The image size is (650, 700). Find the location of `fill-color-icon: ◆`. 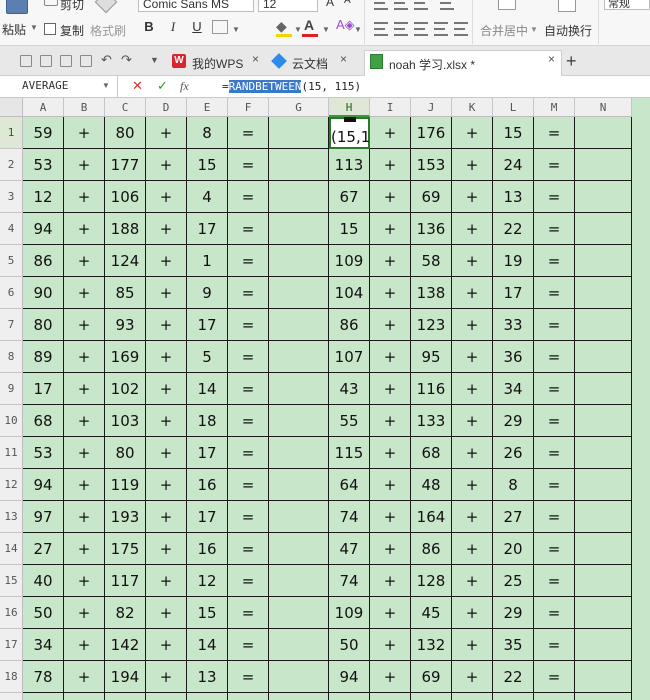

fill-color-icon: ◆ is located at coordinates (281, 26).